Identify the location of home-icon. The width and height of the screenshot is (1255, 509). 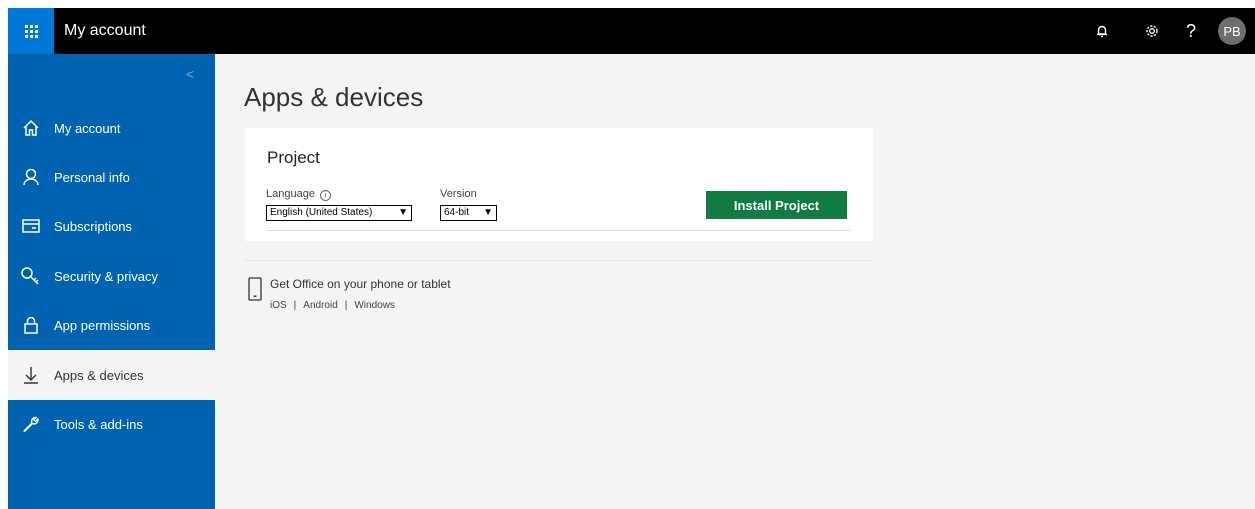
(31, 128).